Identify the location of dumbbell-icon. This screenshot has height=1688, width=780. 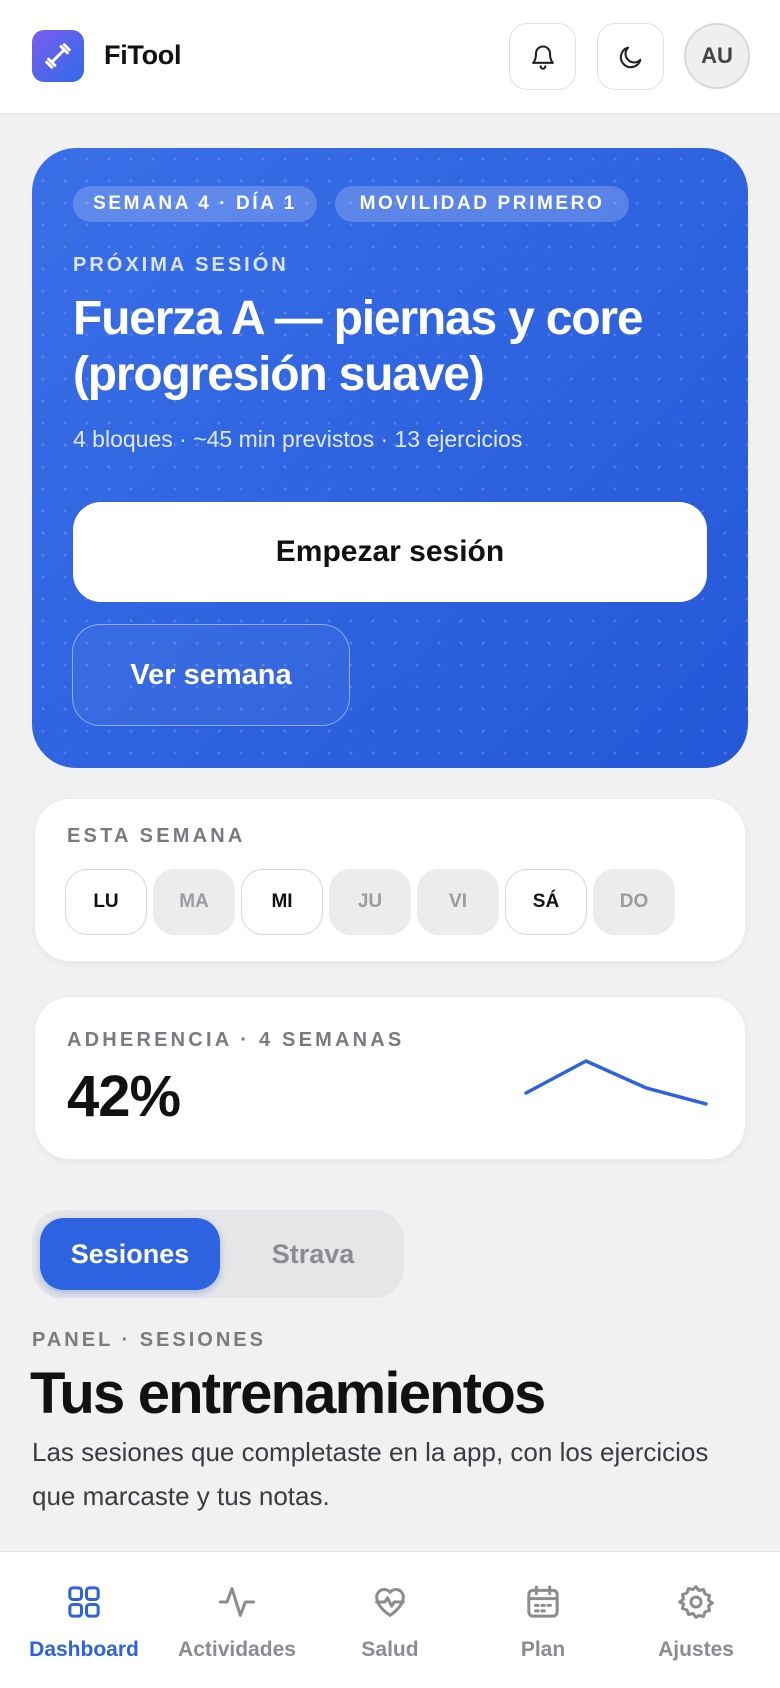
(58, 56).